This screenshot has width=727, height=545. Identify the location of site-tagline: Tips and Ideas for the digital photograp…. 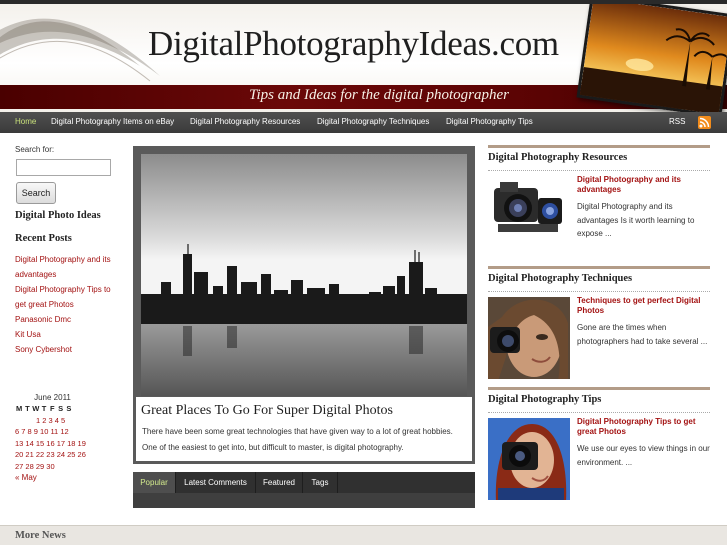
(378, 95).